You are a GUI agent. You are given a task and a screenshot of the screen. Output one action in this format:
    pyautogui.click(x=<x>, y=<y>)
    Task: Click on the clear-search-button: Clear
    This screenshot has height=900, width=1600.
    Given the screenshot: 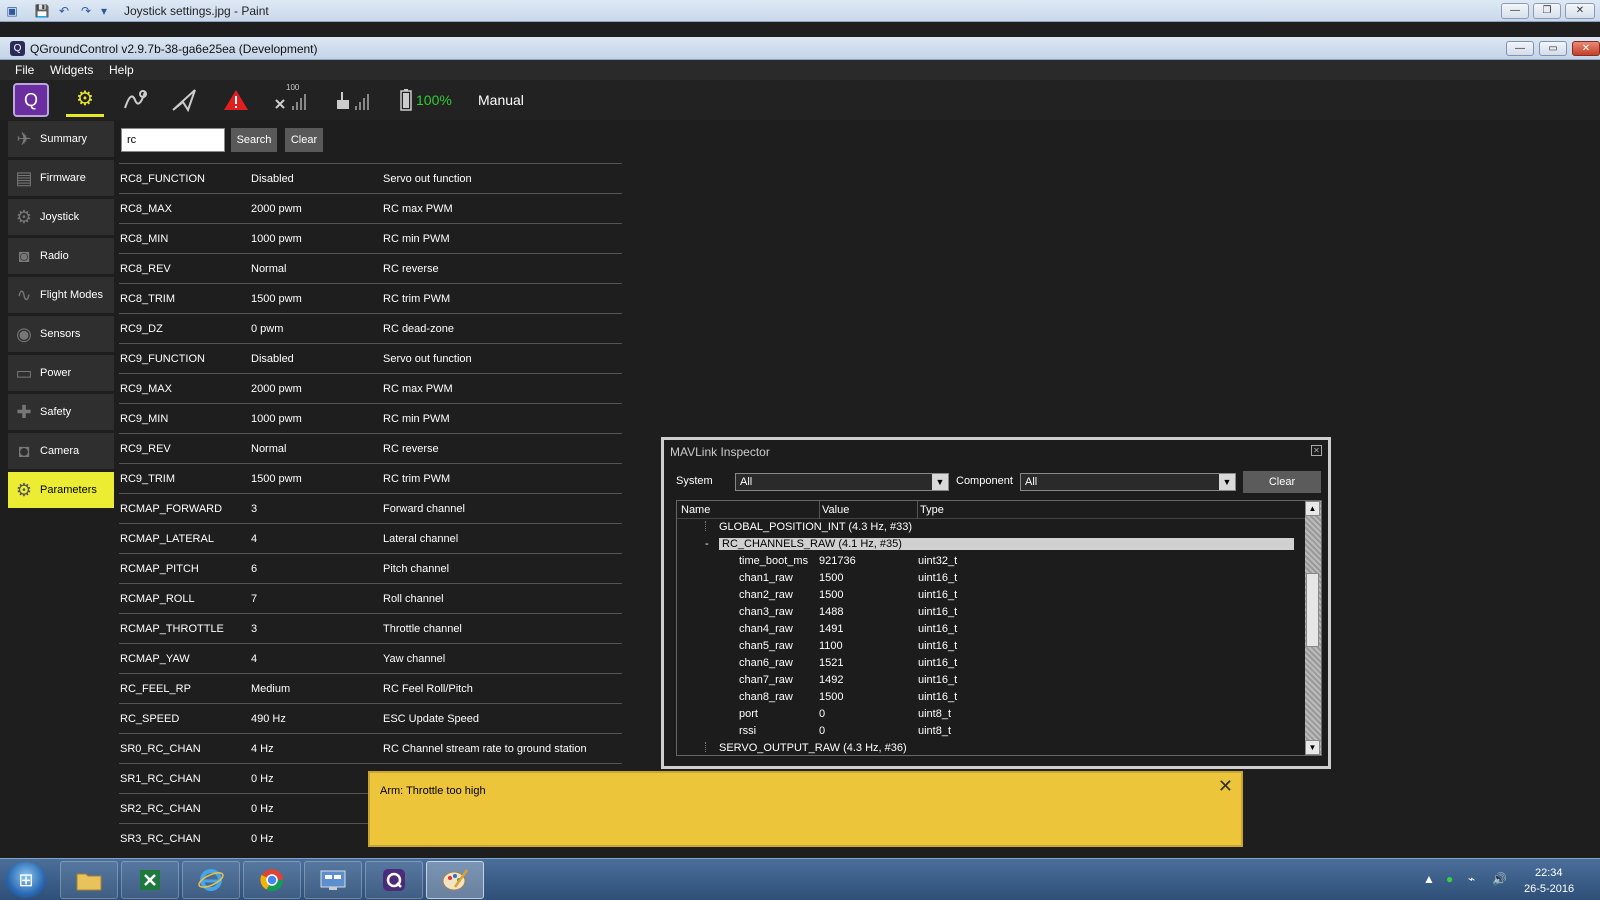 What is the action you would take?
    pyautogui.click(x=304, y=140)
    